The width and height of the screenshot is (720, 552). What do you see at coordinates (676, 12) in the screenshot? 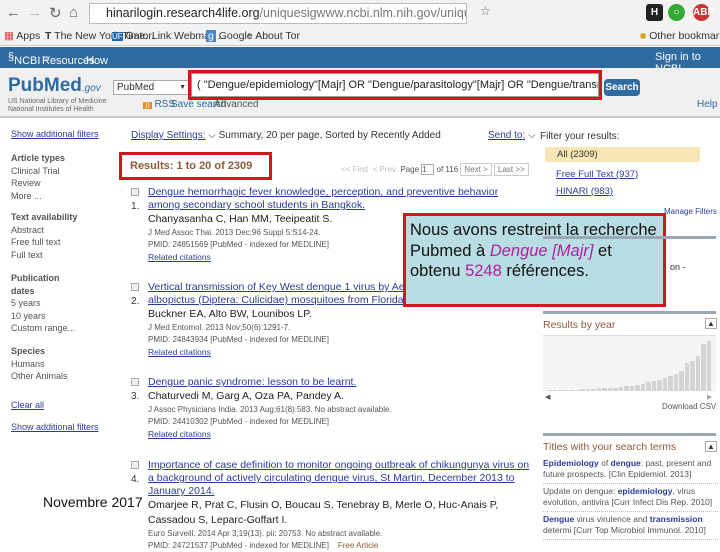
I see `extension-green-icon: ○` at bounding box center [676, 12].